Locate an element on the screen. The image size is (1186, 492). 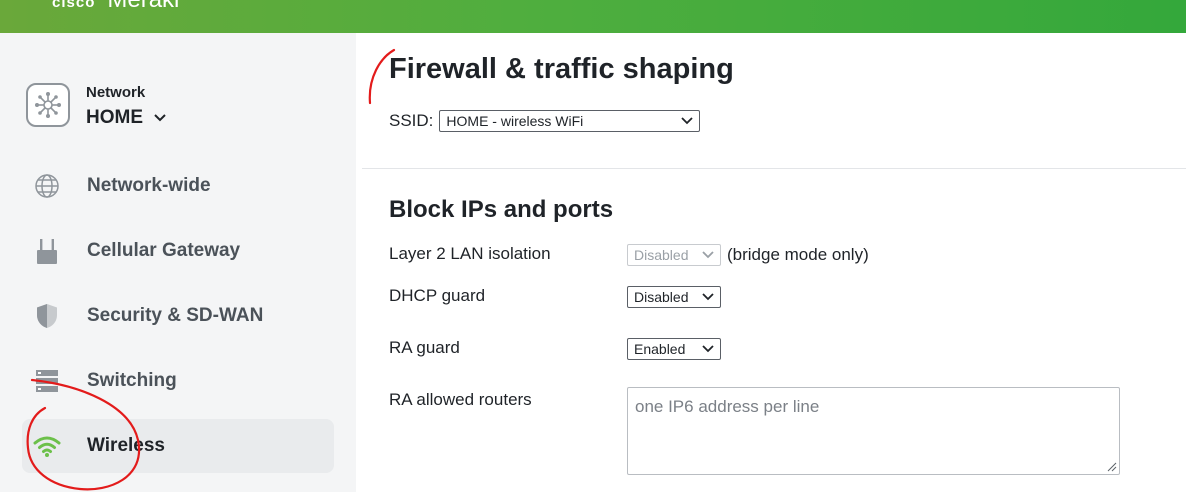
dhcp-guard-select: Disabled is located at coordinates (674, 297).